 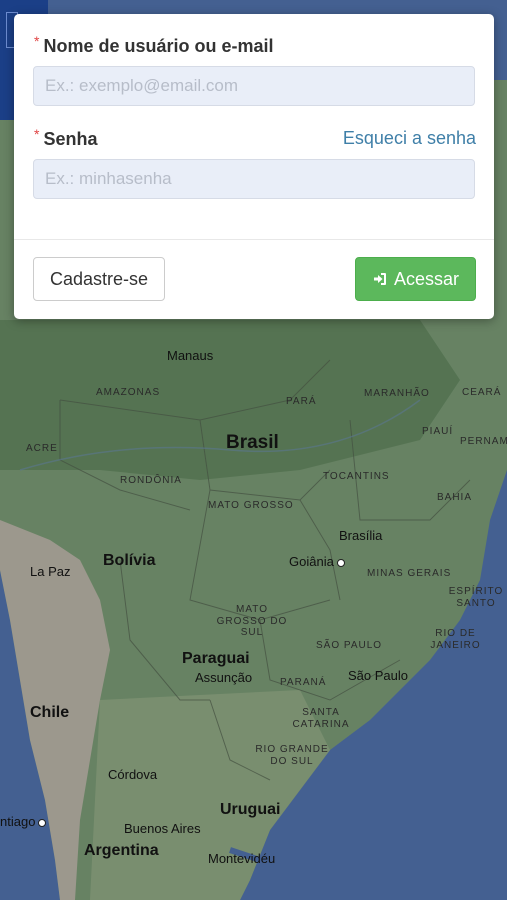 What do you see at coordinates (252, 442) in the screenshot?
I see `country-label-brasil: Brasil` at bounding box center [252, 442].